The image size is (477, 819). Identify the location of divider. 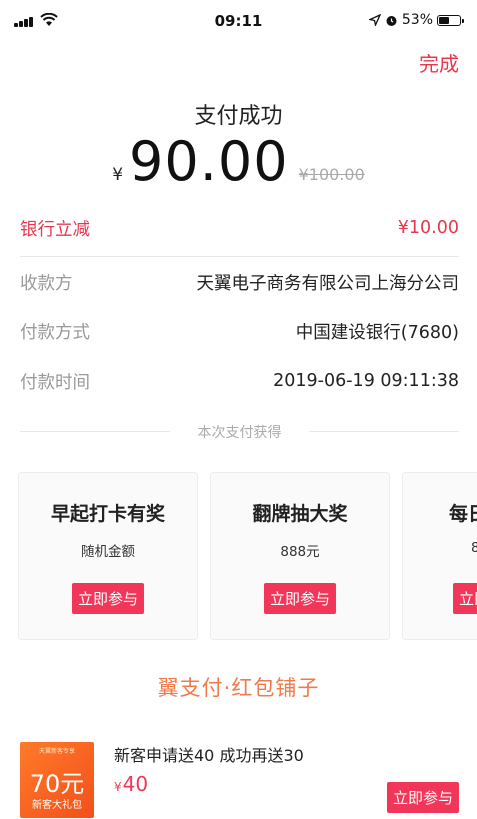
(239, 256).